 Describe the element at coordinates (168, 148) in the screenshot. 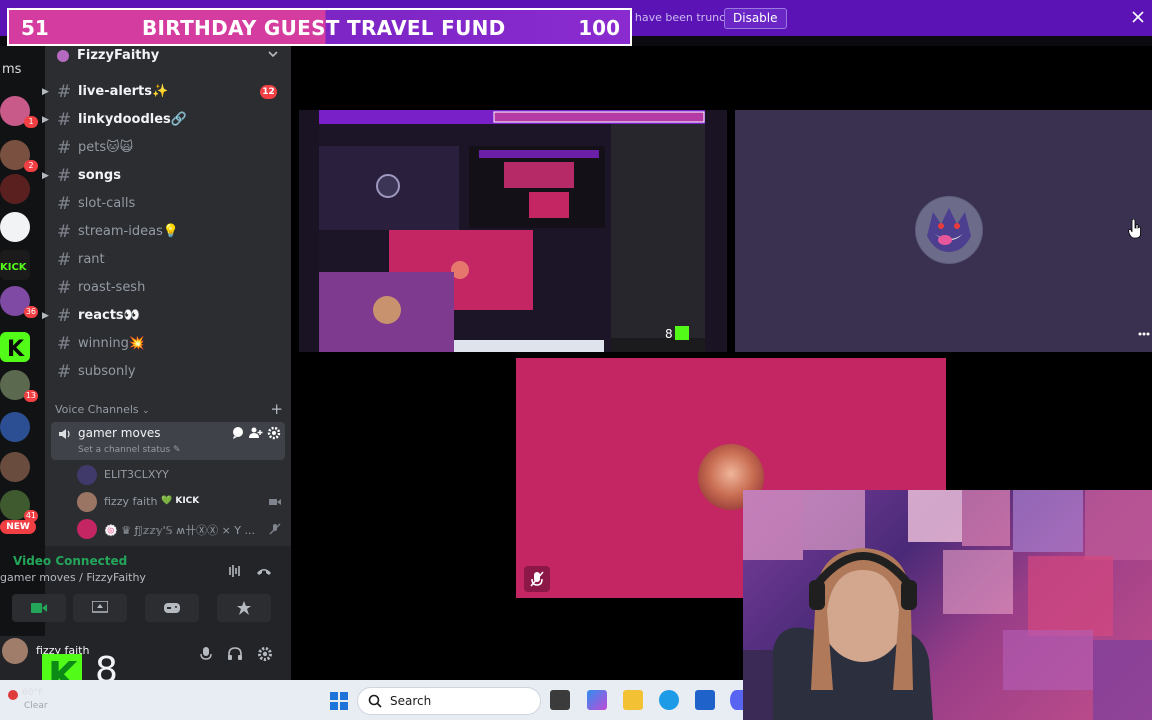

I see `channel-pets: # pets🐱🙀` at that location.